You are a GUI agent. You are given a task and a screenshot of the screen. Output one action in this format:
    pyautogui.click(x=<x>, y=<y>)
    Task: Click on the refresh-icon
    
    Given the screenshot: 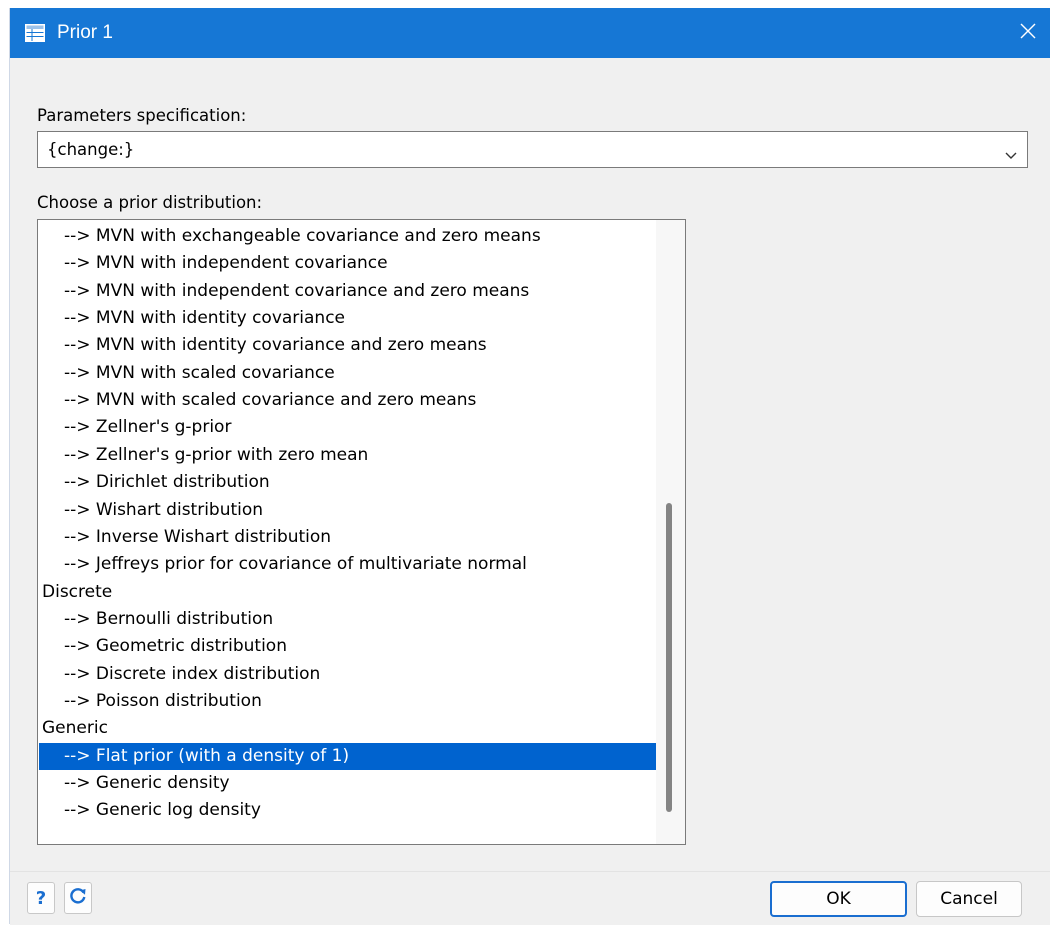 What is the action you would take?
    pyautogui.click(x=78, y=898)
    